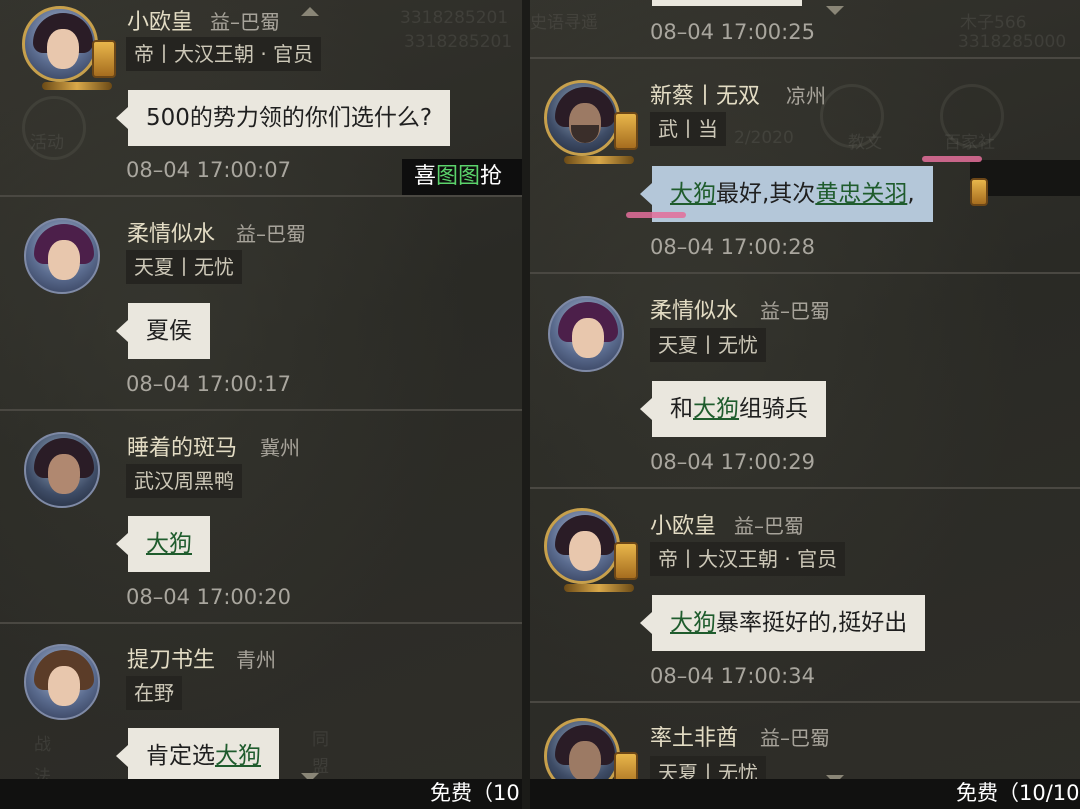 The height and width of the screenshot is (809, 1080). What do you see at coordinates (694, 736) in the screenshot?
I see `sender-name: 率土非酋` at bounding box center [694, 736].